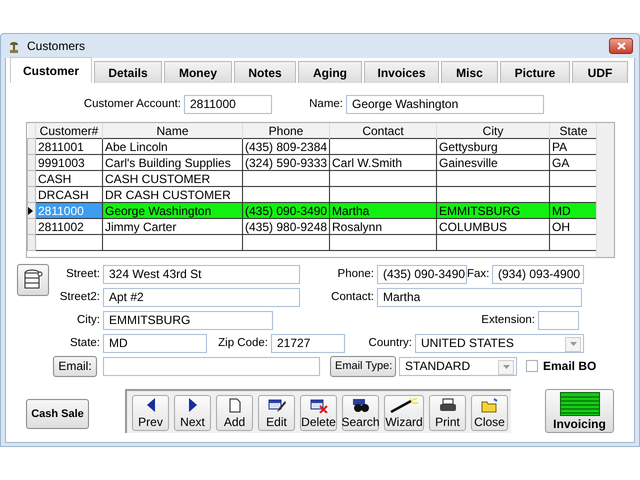 Image resolution: width=640 pixels, height=480 pixels. I want to click on field-label: Customer Account:, so click(132, 104).